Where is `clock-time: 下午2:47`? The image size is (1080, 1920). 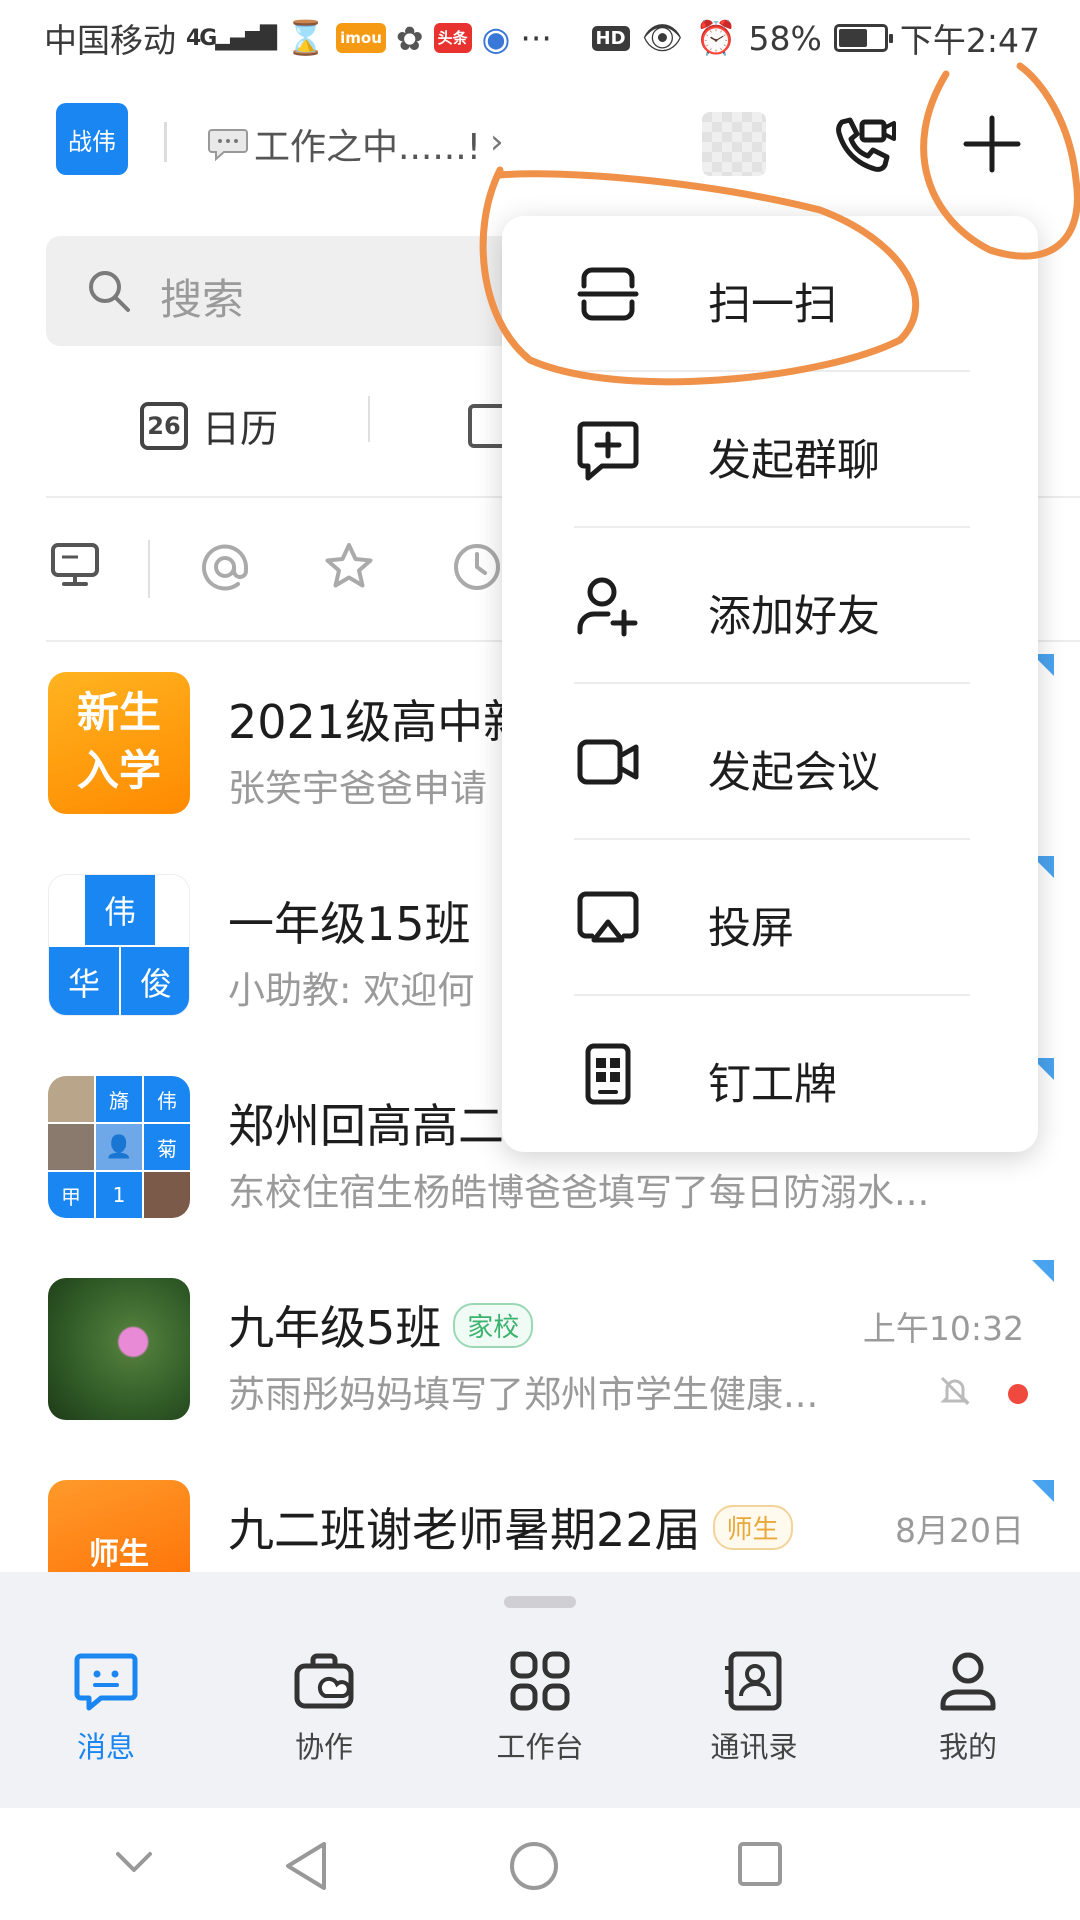
clock-time: 下午2:47 is located at coordinates (969, 40).